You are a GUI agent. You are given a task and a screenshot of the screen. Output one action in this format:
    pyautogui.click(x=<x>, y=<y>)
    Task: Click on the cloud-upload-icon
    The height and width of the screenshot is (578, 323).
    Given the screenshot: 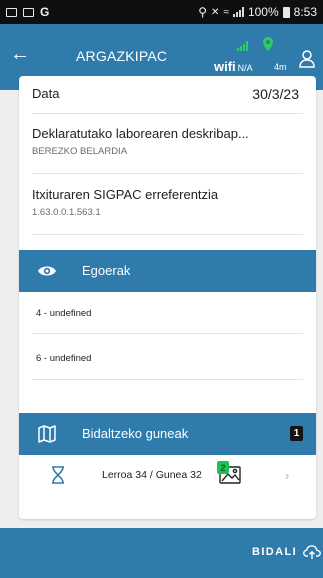 What is the action you would take?
    pyautogui.click(x=312, y=554)
    